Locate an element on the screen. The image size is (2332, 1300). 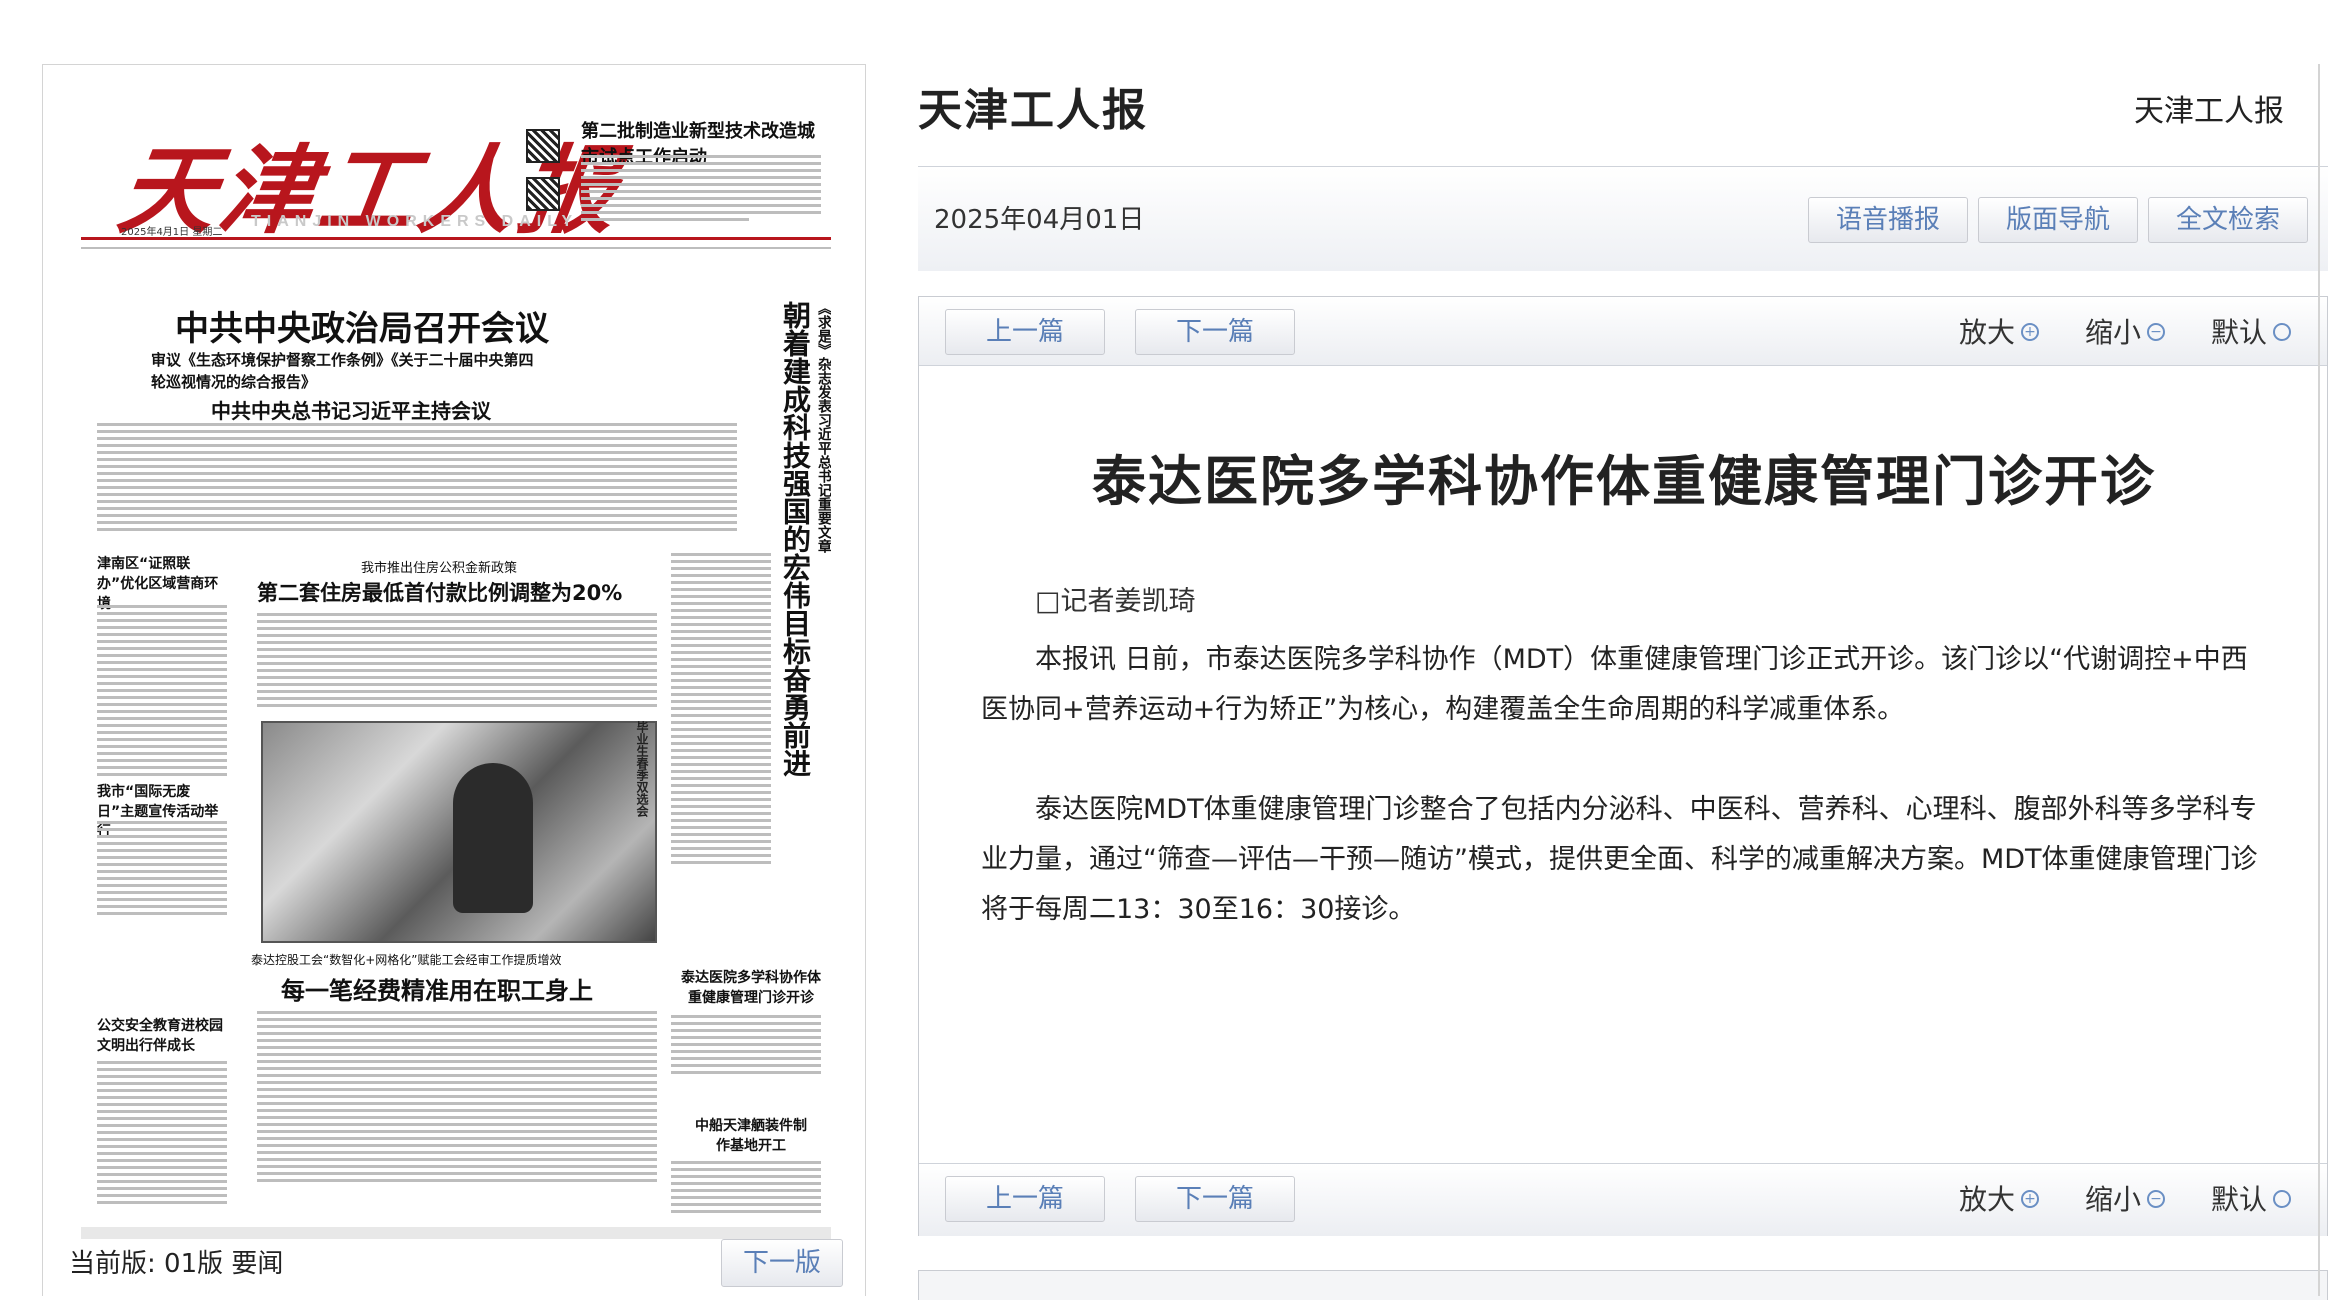
zoom-in-control-bottom: 放大 + is located at coordinates (1999, 1198).